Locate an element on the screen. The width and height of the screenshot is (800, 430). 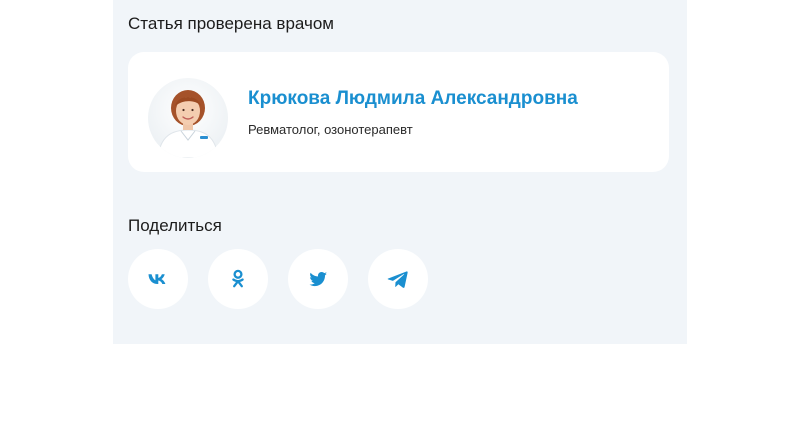
doctor-photo-icon is located at coordinates (188, 124).